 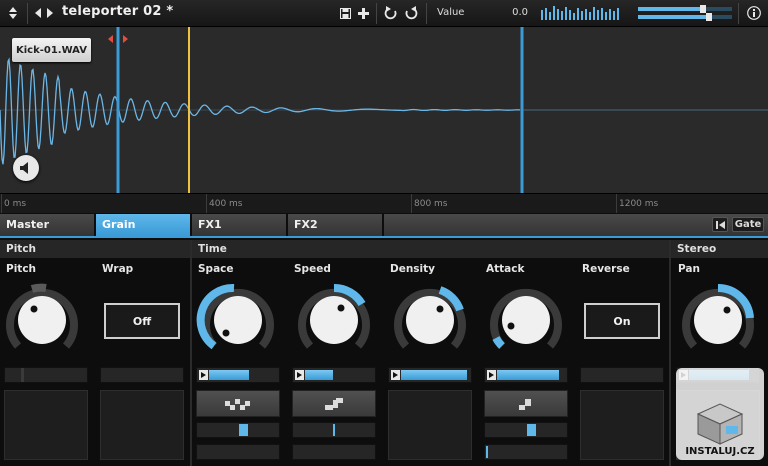 What do you see at coordinates (622, 375) in the screenshot?
I see `reverse-mod-bar` at bounding box center [622, 375].